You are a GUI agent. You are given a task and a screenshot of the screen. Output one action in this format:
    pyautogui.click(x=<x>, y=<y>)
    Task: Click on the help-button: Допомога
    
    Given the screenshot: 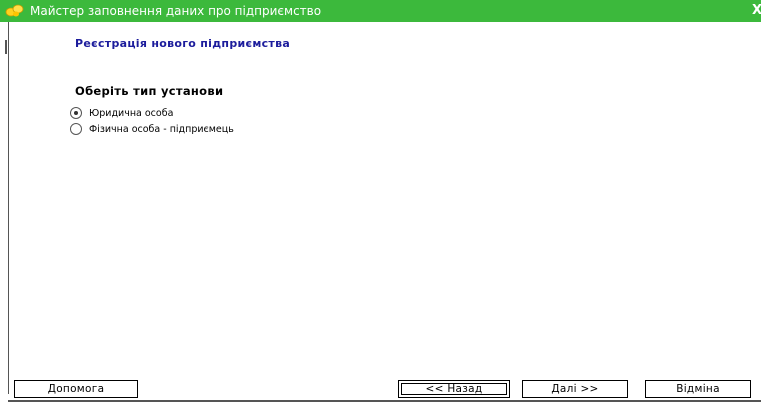 What is the action you would take?
    pyautogui.click(x=76, y=389)
    